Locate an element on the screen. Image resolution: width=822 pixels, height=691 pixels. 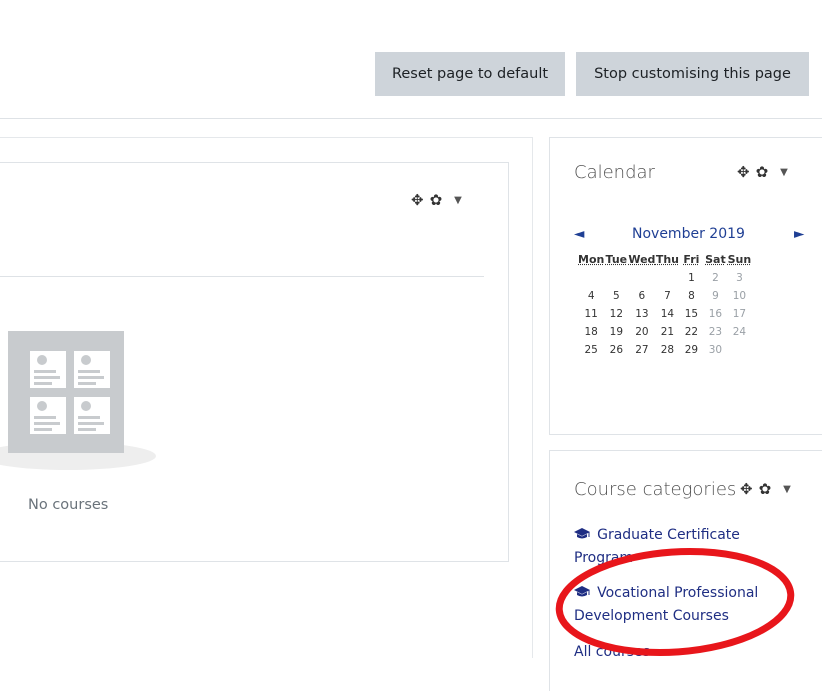
calendar-day: 16 is located at coordinates (715, 314).